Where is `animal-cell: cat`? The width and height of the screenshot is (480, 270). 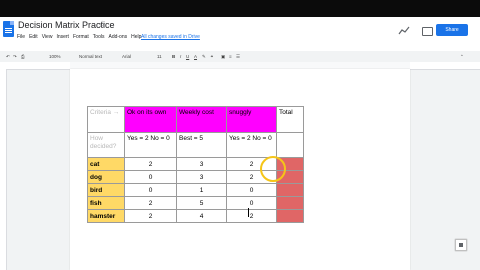 animal-cell: cat is located at coordinates (106, 164).